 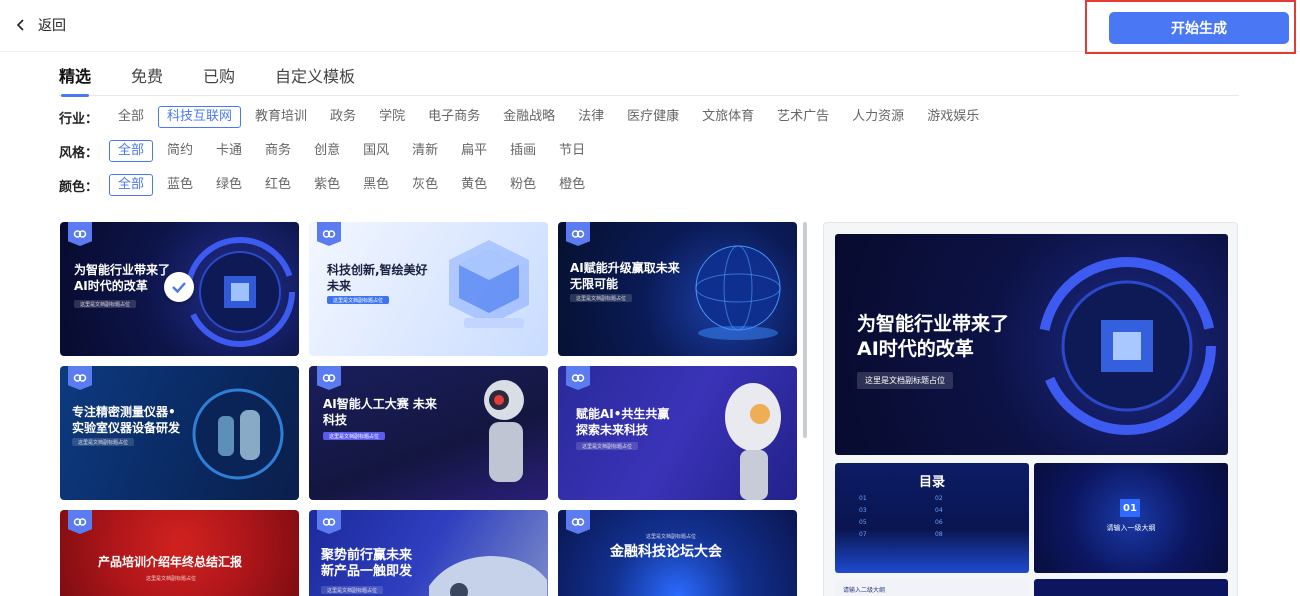 What do you see at coordinates (677, 433) in the screenshot?
I see `template-card: 赋能AI•共生共赢 探索未来科技 这里是文档副标题占位` at bounding box center [677, 433].